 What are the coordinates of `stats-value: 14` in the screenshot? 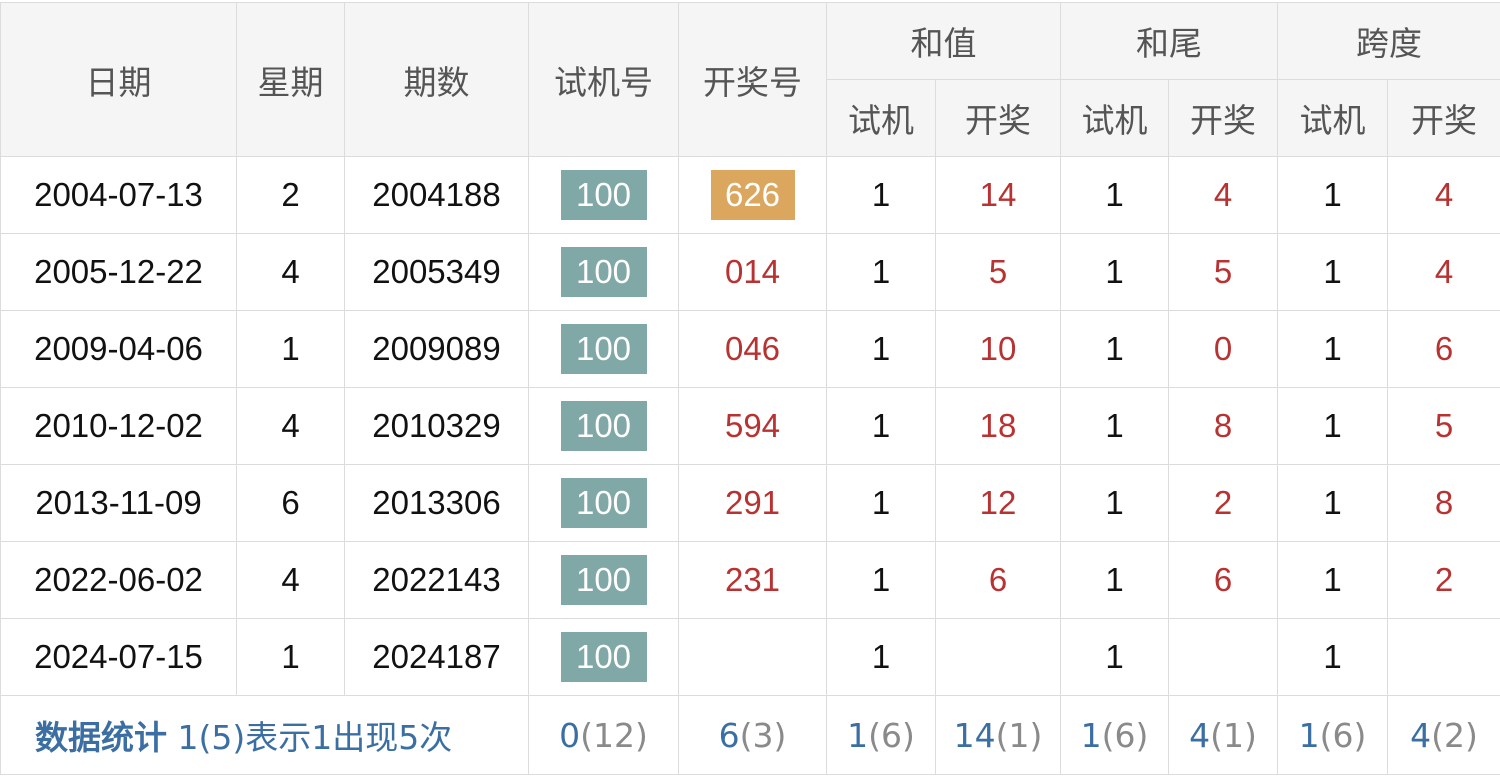 It's located at (974, 735).